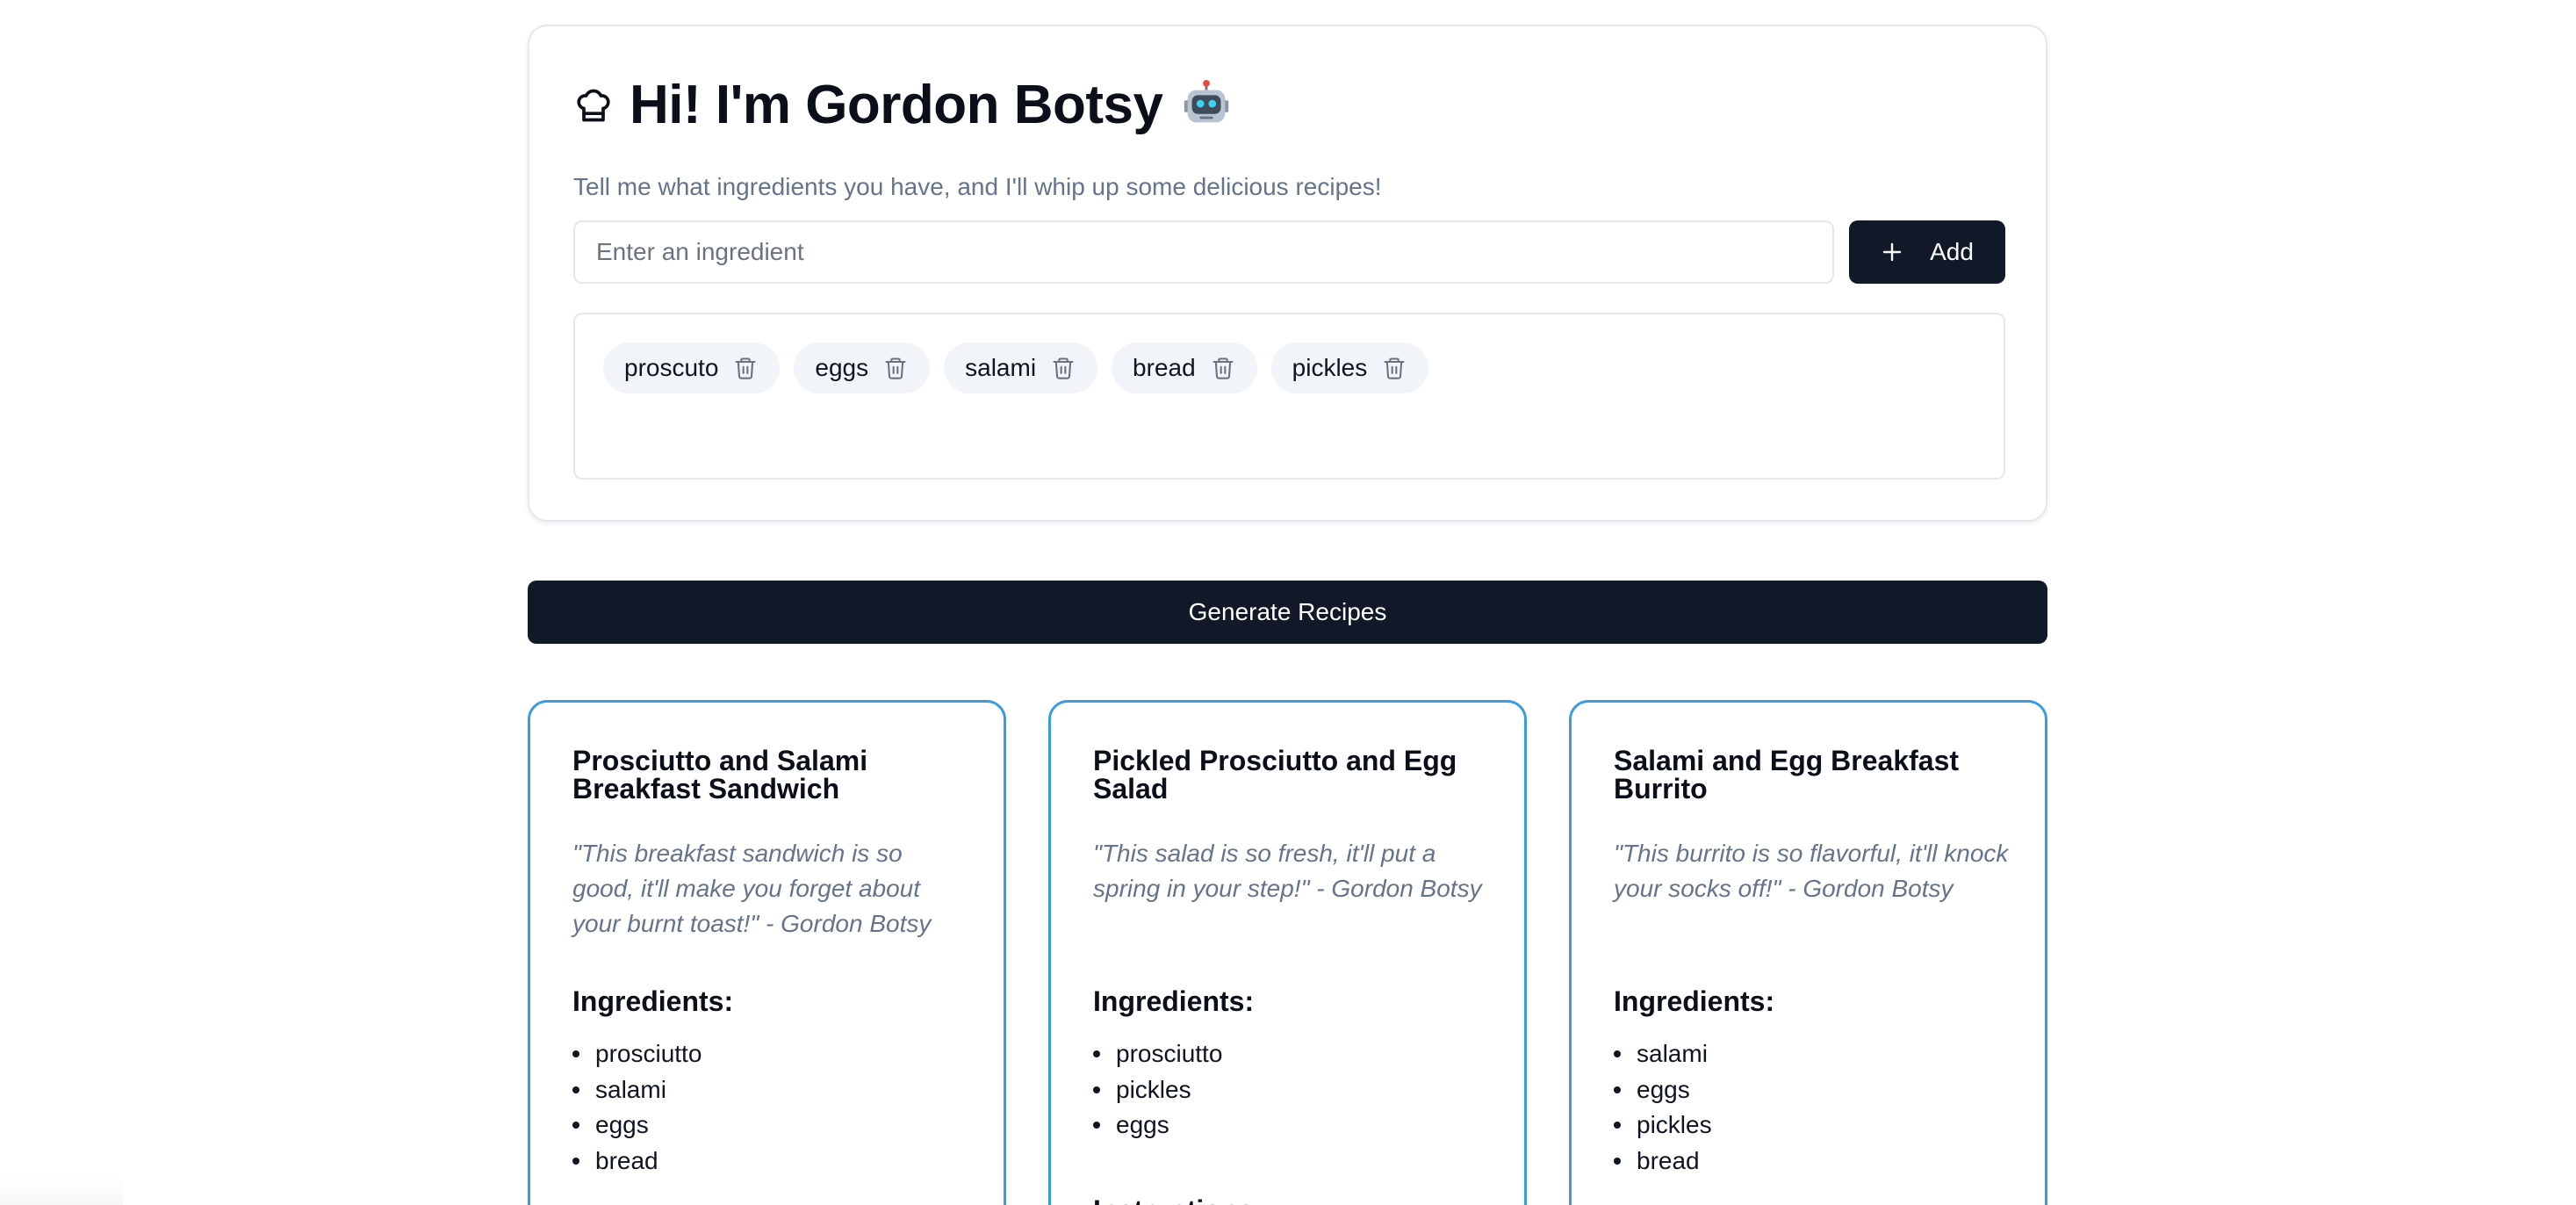  I want to click on ingredient-chip: eggs, so click(862, 368).